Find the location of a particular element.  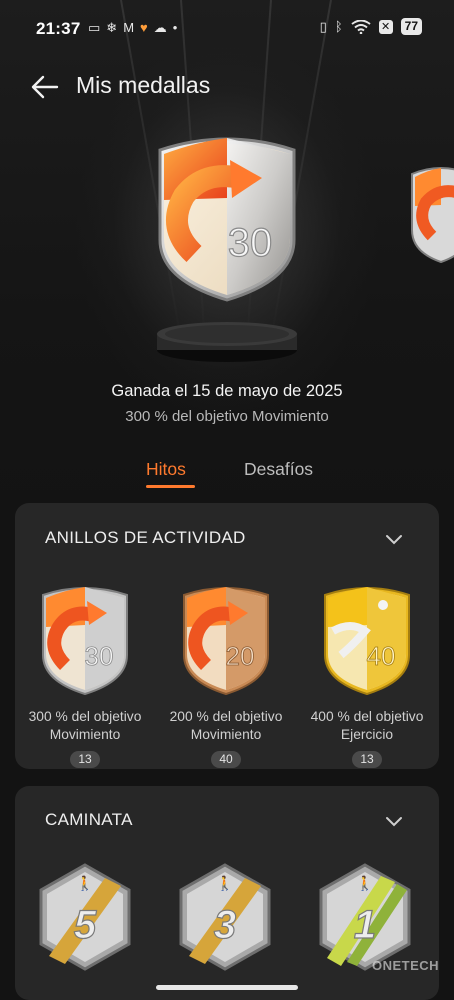

medal-number: 1 is located at coordinates (365, 925).